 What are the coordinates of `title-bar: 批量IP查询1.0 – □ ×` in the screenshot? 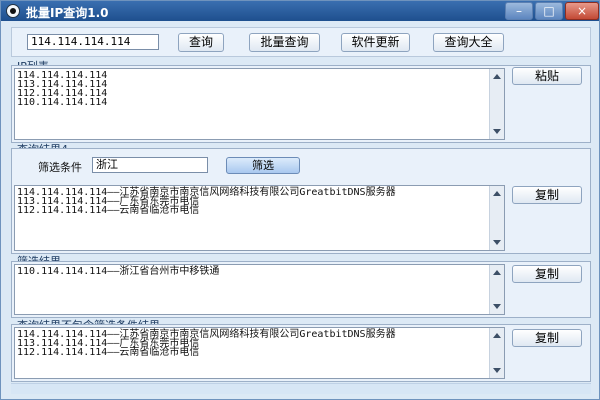 It's located at (300, 11).